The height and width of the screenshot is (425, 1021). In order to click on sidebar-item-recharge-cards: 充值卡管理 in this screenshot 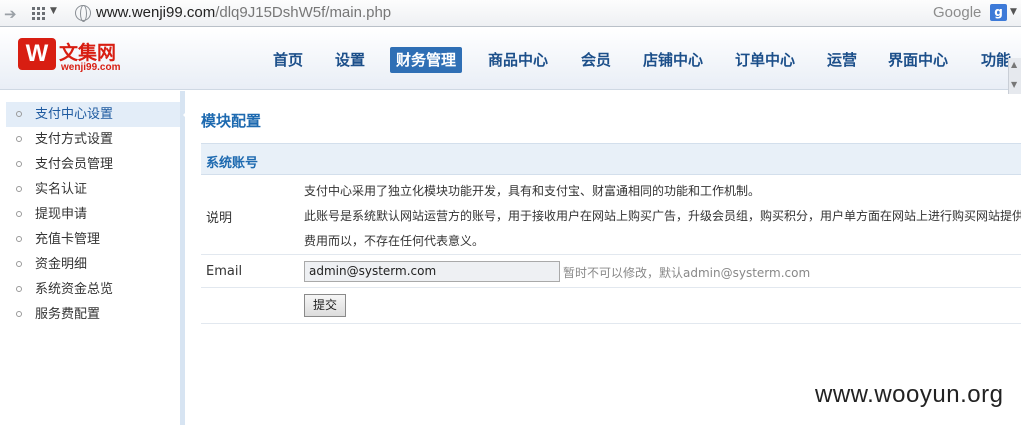, I will do `click(93, 239)`.